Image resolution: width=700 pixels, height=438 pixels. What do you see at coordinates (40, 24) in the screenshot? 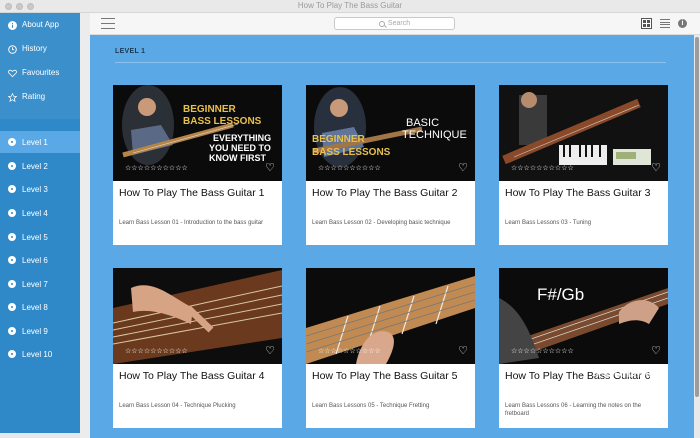
I see `sidebar-item-label: About App` at bounding box center [40, 24].